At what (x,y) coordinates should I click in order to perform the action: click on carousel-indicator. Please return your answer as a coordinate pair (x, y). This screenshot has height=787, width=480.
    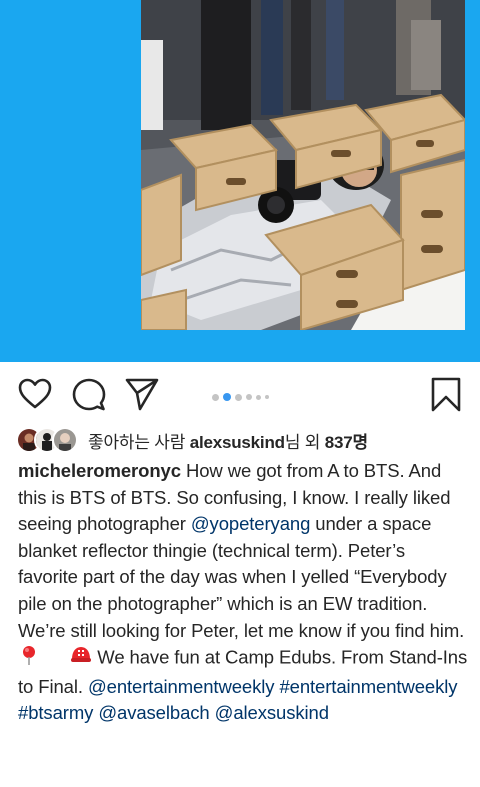
    Looking at the image, I should click on (240, 397).